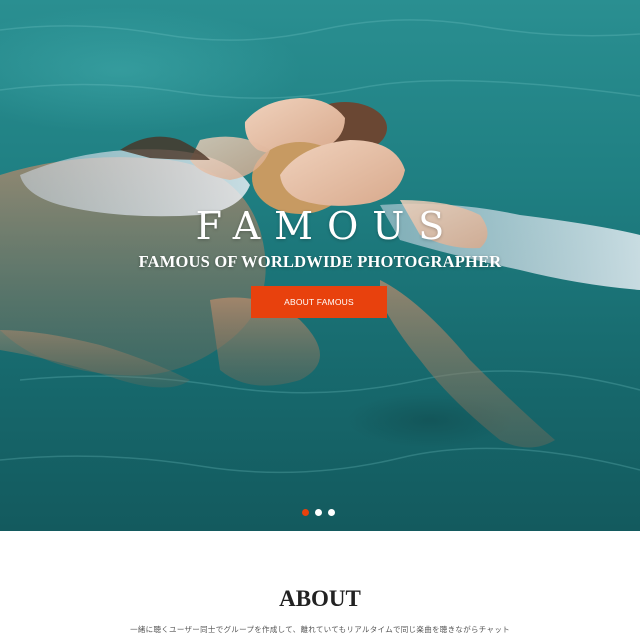  I want to click on about-heading: ABOUT, so click(320, 598).